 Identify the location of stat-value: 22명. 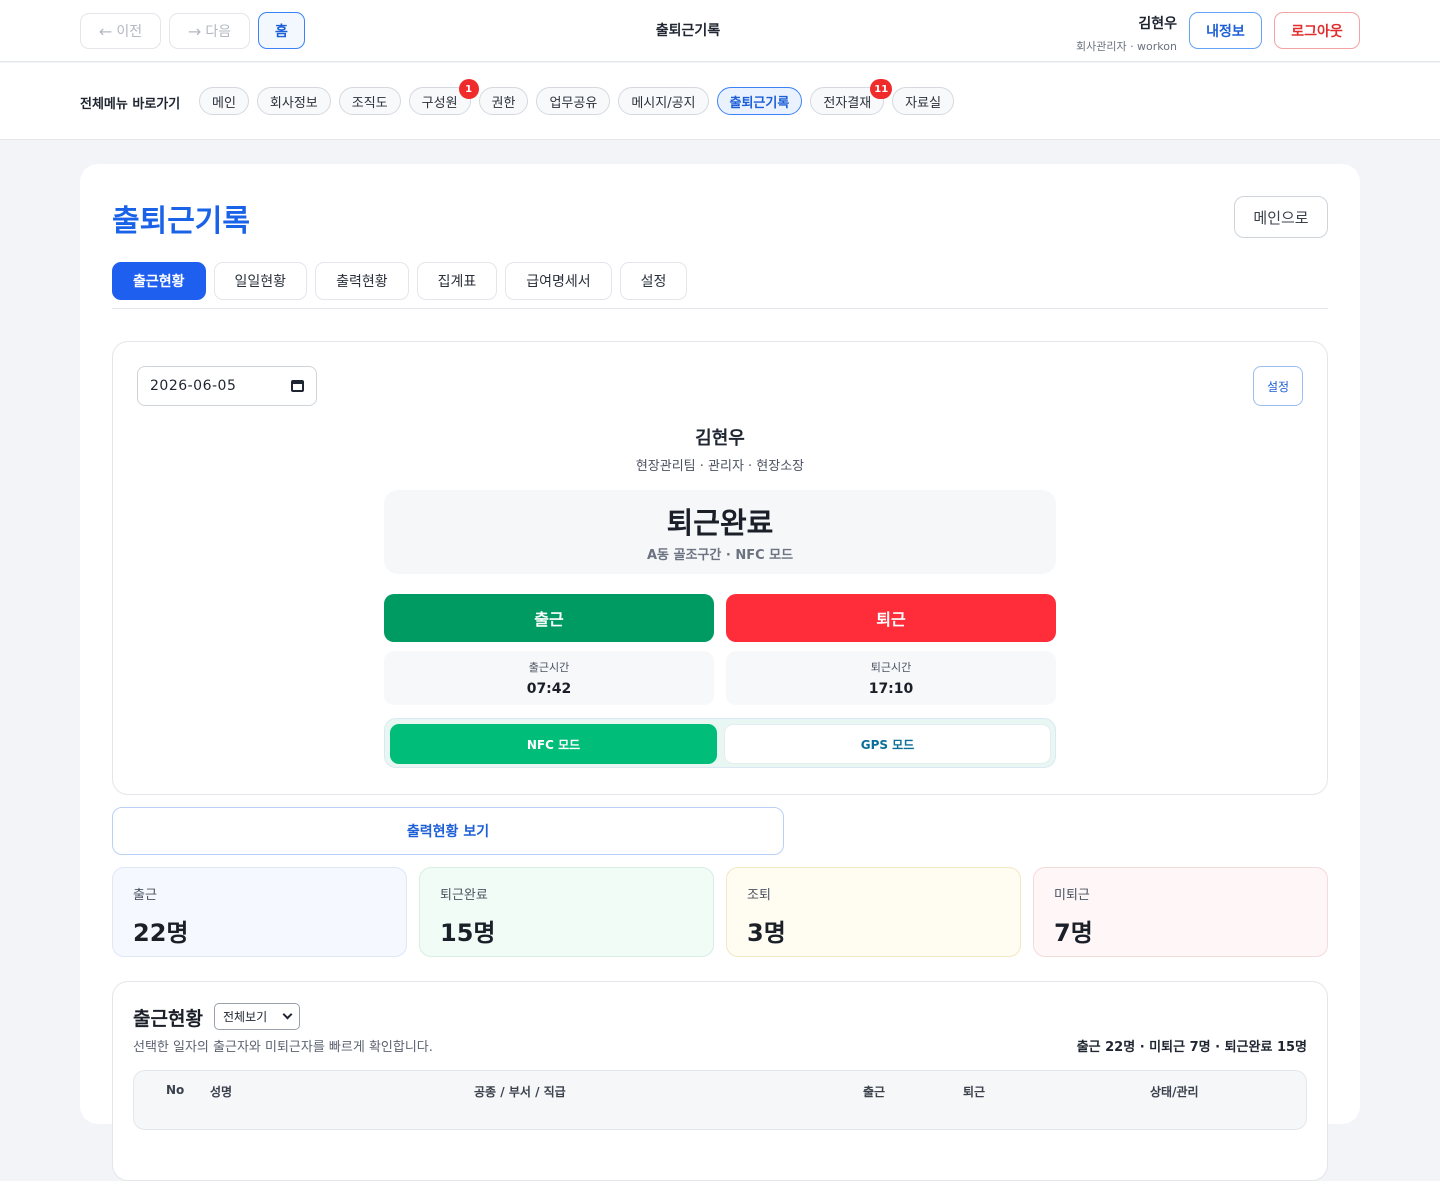
(161, 933).